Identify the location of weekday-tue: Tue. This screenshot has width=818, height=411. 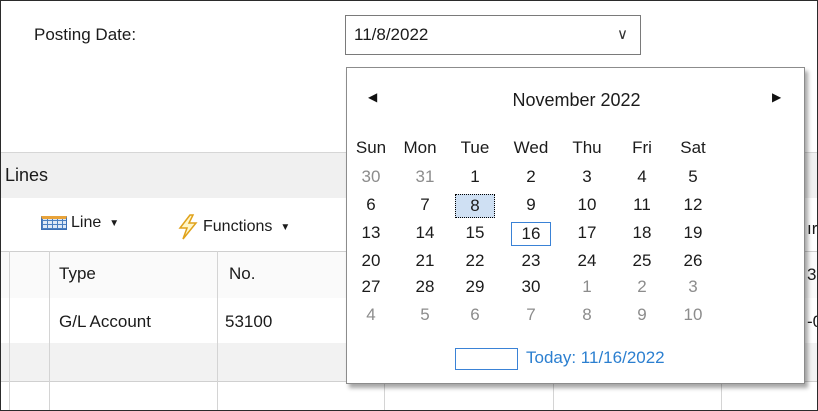
(475, 147).